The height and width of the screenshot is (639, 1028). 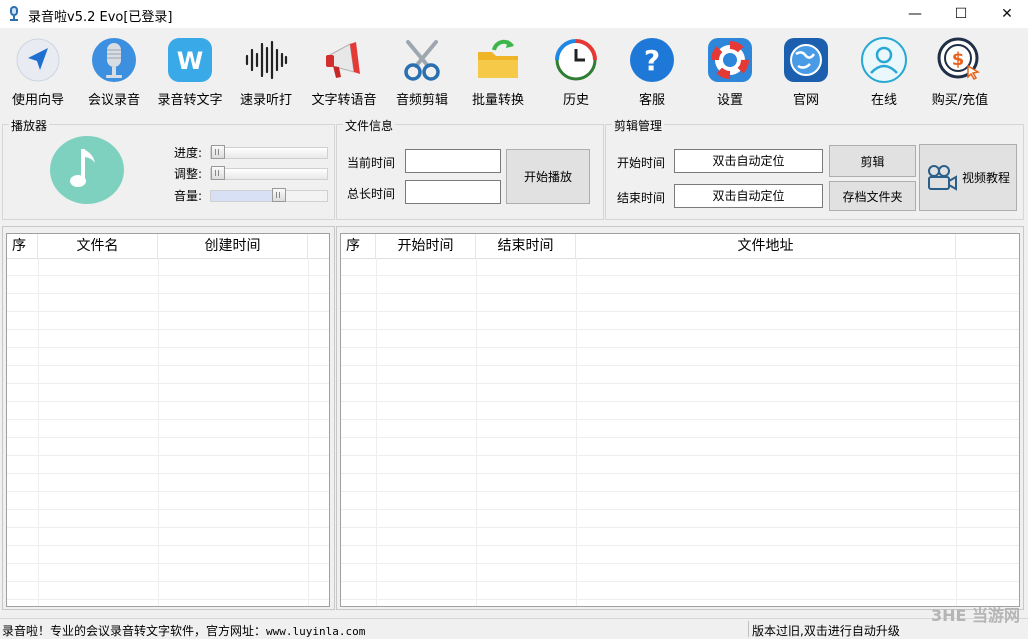 What do you see at coordinates (575, 100) in the screenshot?
I see `tool-history-label: 历史` at bounding box center [575, 100].